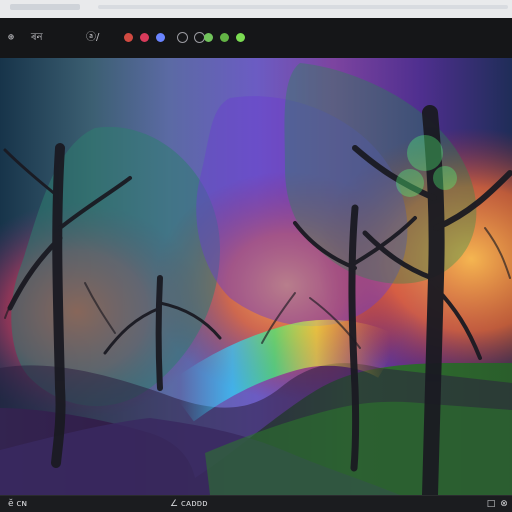 The height and width of the screenshot is (512, 512). I want to click on status-left: ĕ ᴄɴ, so click(18, 504).